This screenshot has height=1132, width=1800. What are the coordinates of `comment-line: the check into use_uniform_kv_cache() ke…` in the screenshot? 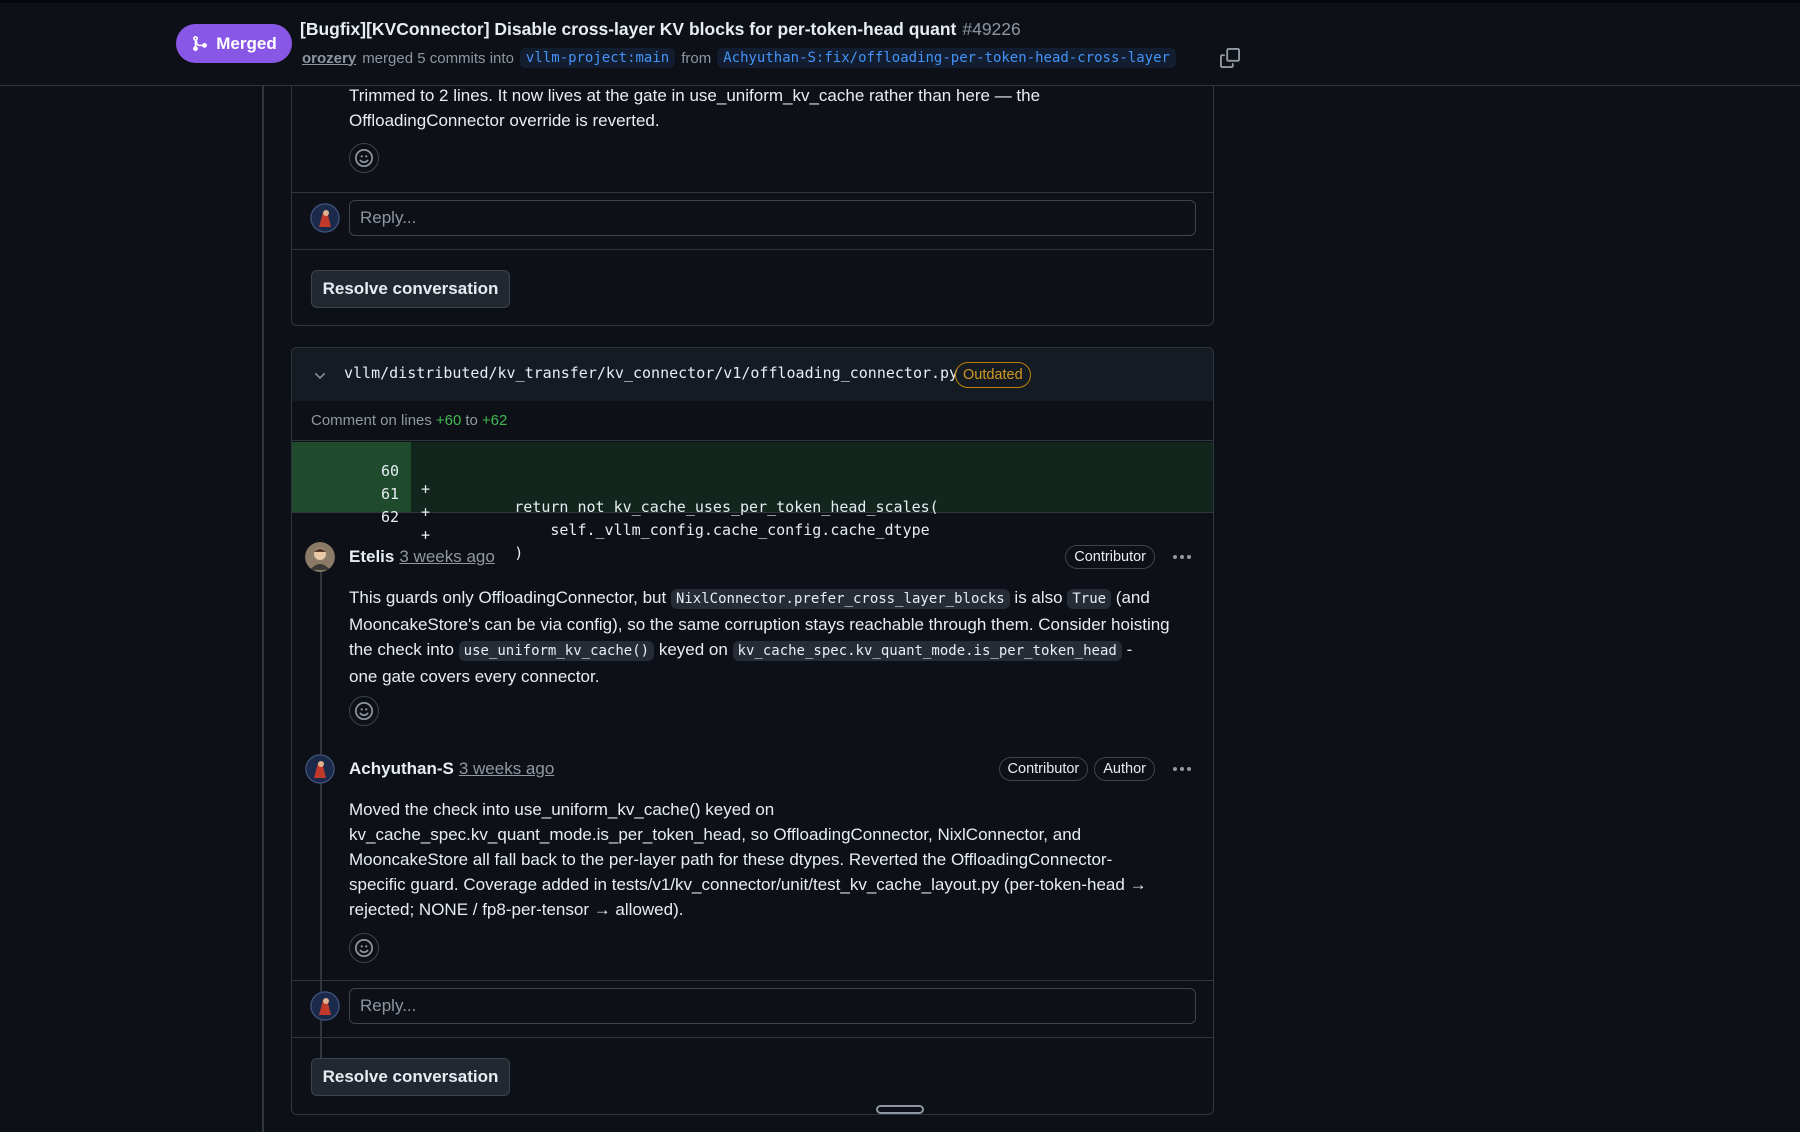 It's located at (774, 650).